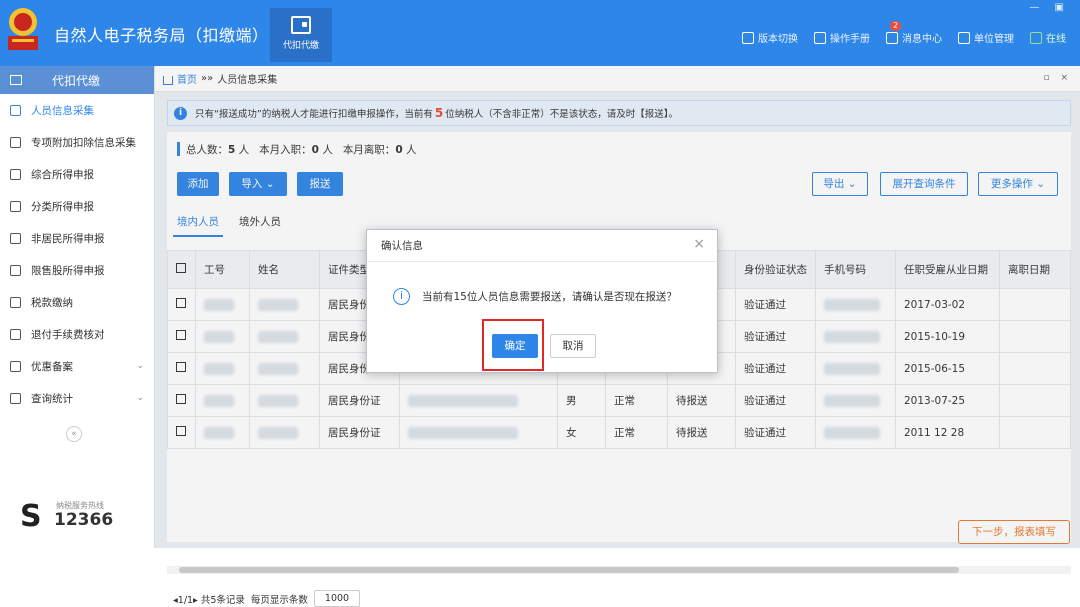 The image size is (1080, 607). I want to click on version-switch-label: 版本切换, so click(778, 39).